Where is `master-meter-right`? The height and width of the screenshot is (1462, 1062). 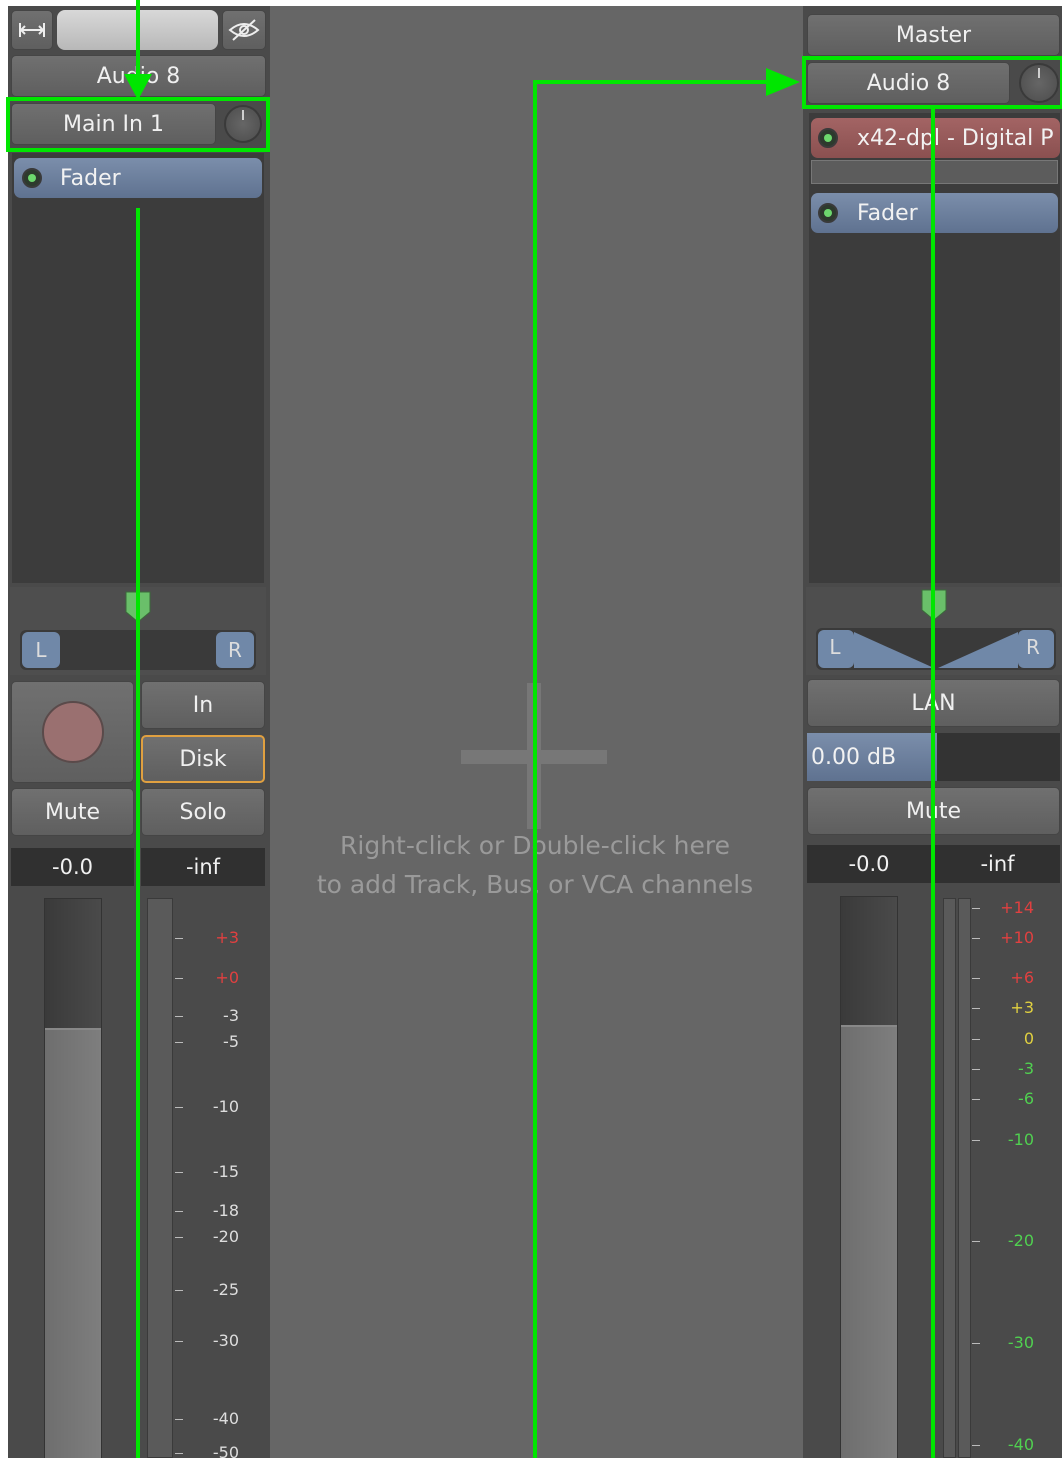 master-meter-right is located at coordinates (964, 1178).